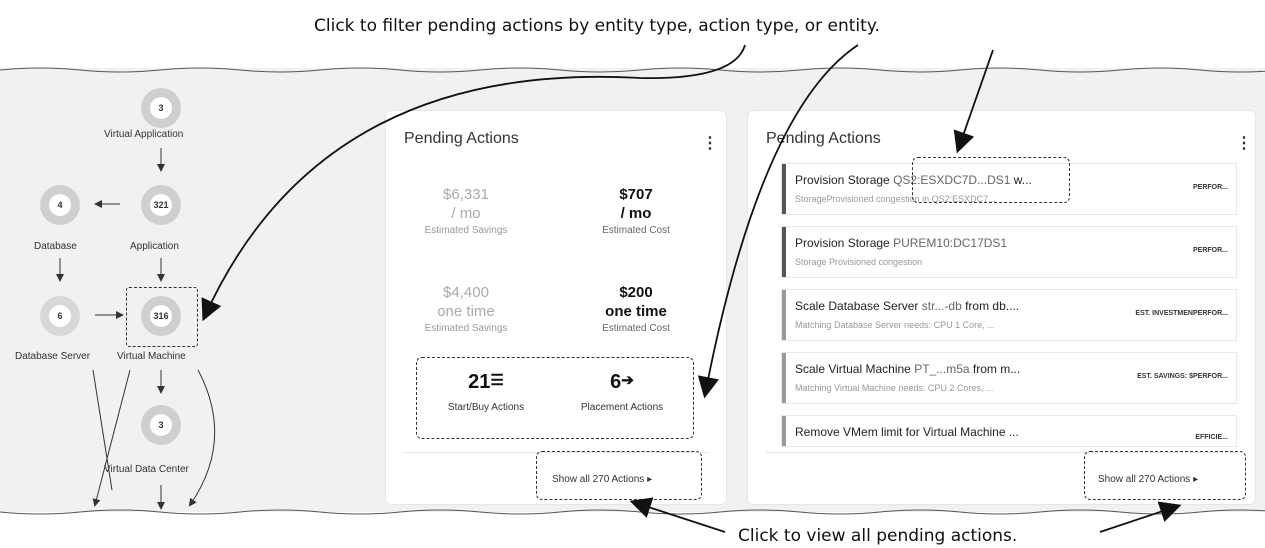 The height and width of the screenshot is (548, 1265). What do you see at coordinates (479, 382) in the screenshot?
I see `start-buy-count: 21` at bounding box center [479, 382].